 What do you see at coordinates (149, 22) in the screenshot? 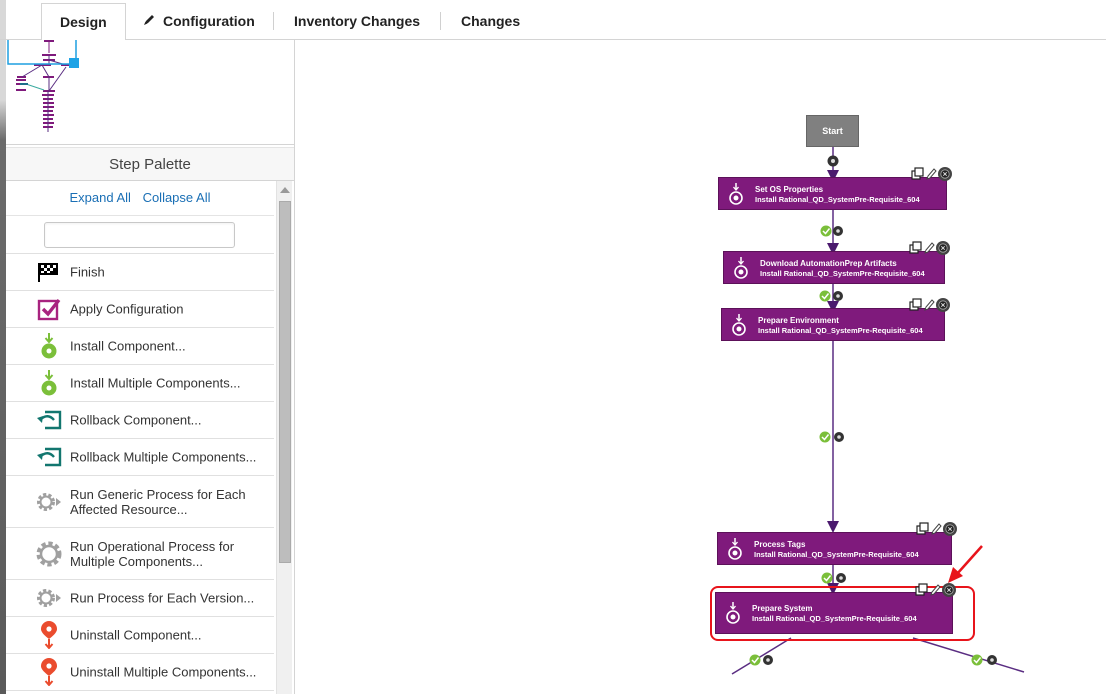
I see `pencil-icon` at bounding box center [149, 22].